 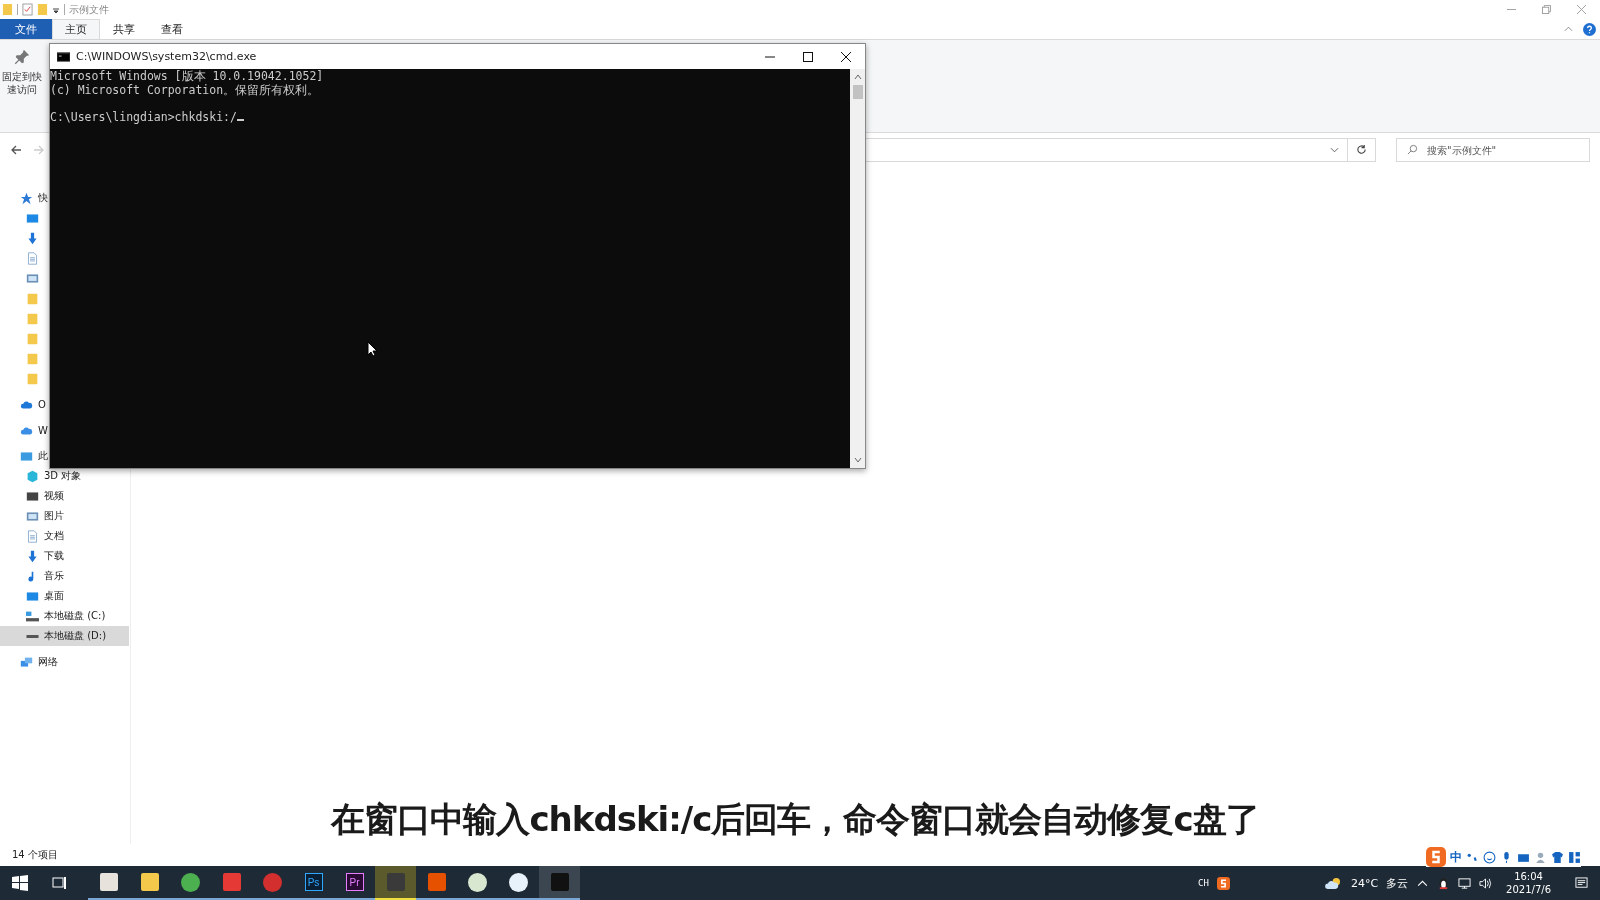 What do you see at coordinates (1489, 857) in the screenshot?
I see `smiley-icon` at bounding box center [1489, 857].